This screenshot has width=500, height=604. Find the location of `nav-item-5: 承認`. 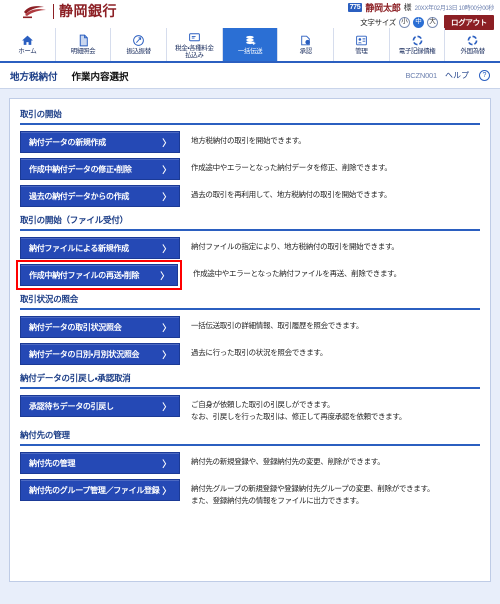

nav-item-5: 承認 is located at coordinates (306, 44).